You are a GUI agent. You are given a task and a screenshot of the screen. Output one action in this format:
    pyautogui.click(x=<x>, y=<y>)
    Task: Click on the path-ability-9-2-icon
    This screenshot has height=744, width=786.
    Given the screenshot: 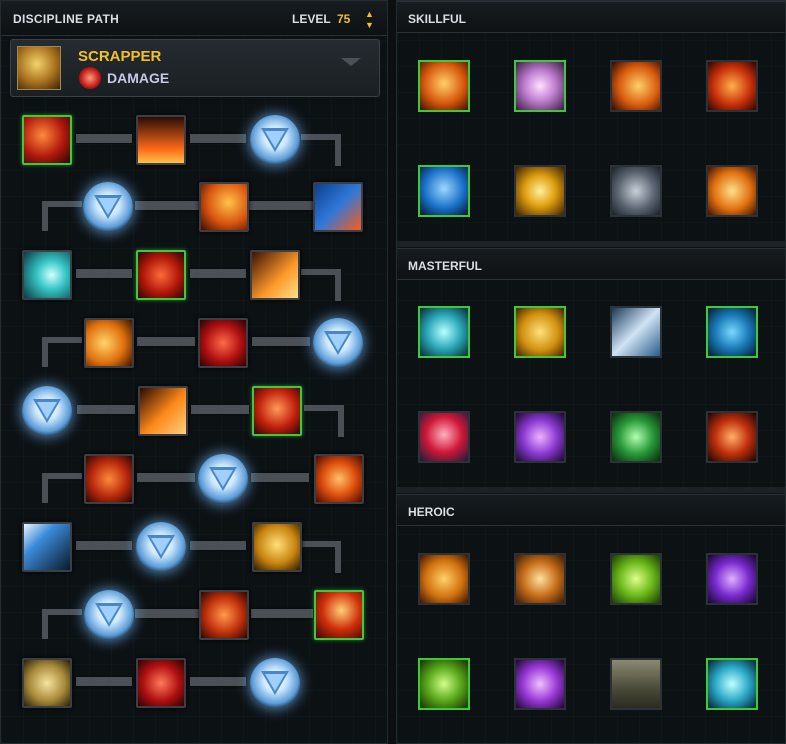 What is the action you would take?
    pyautogui.click(x=161, y=683)
    